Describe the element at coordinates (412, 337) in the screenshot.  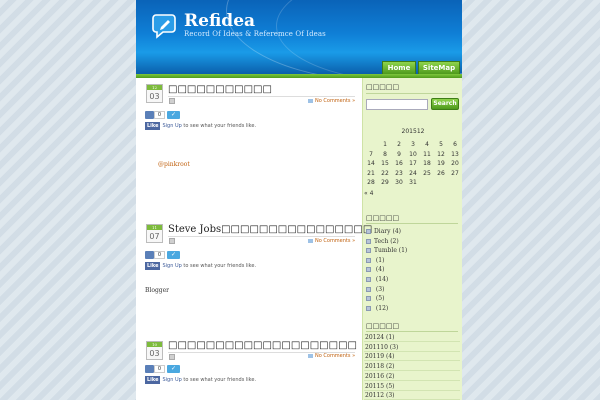
I see `archive-item: 20124 (1)` at that location.